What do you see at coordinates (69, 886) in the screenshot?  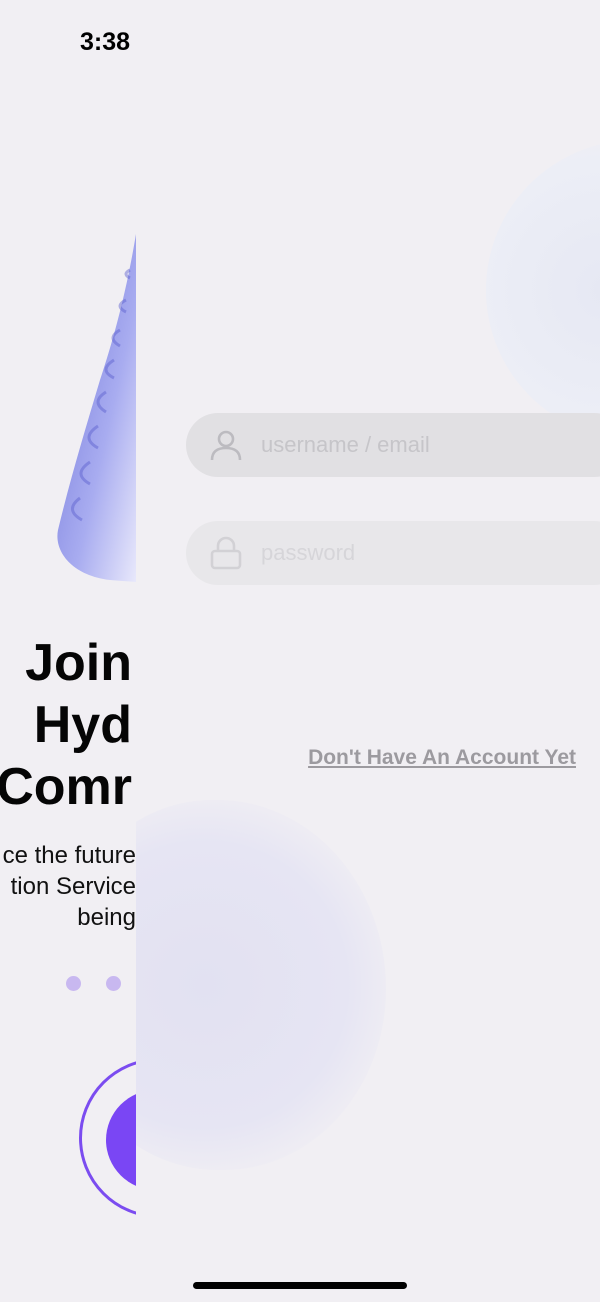 I see `onboarding-description: ce the future tion Service being` at bounding box center [69, 886].